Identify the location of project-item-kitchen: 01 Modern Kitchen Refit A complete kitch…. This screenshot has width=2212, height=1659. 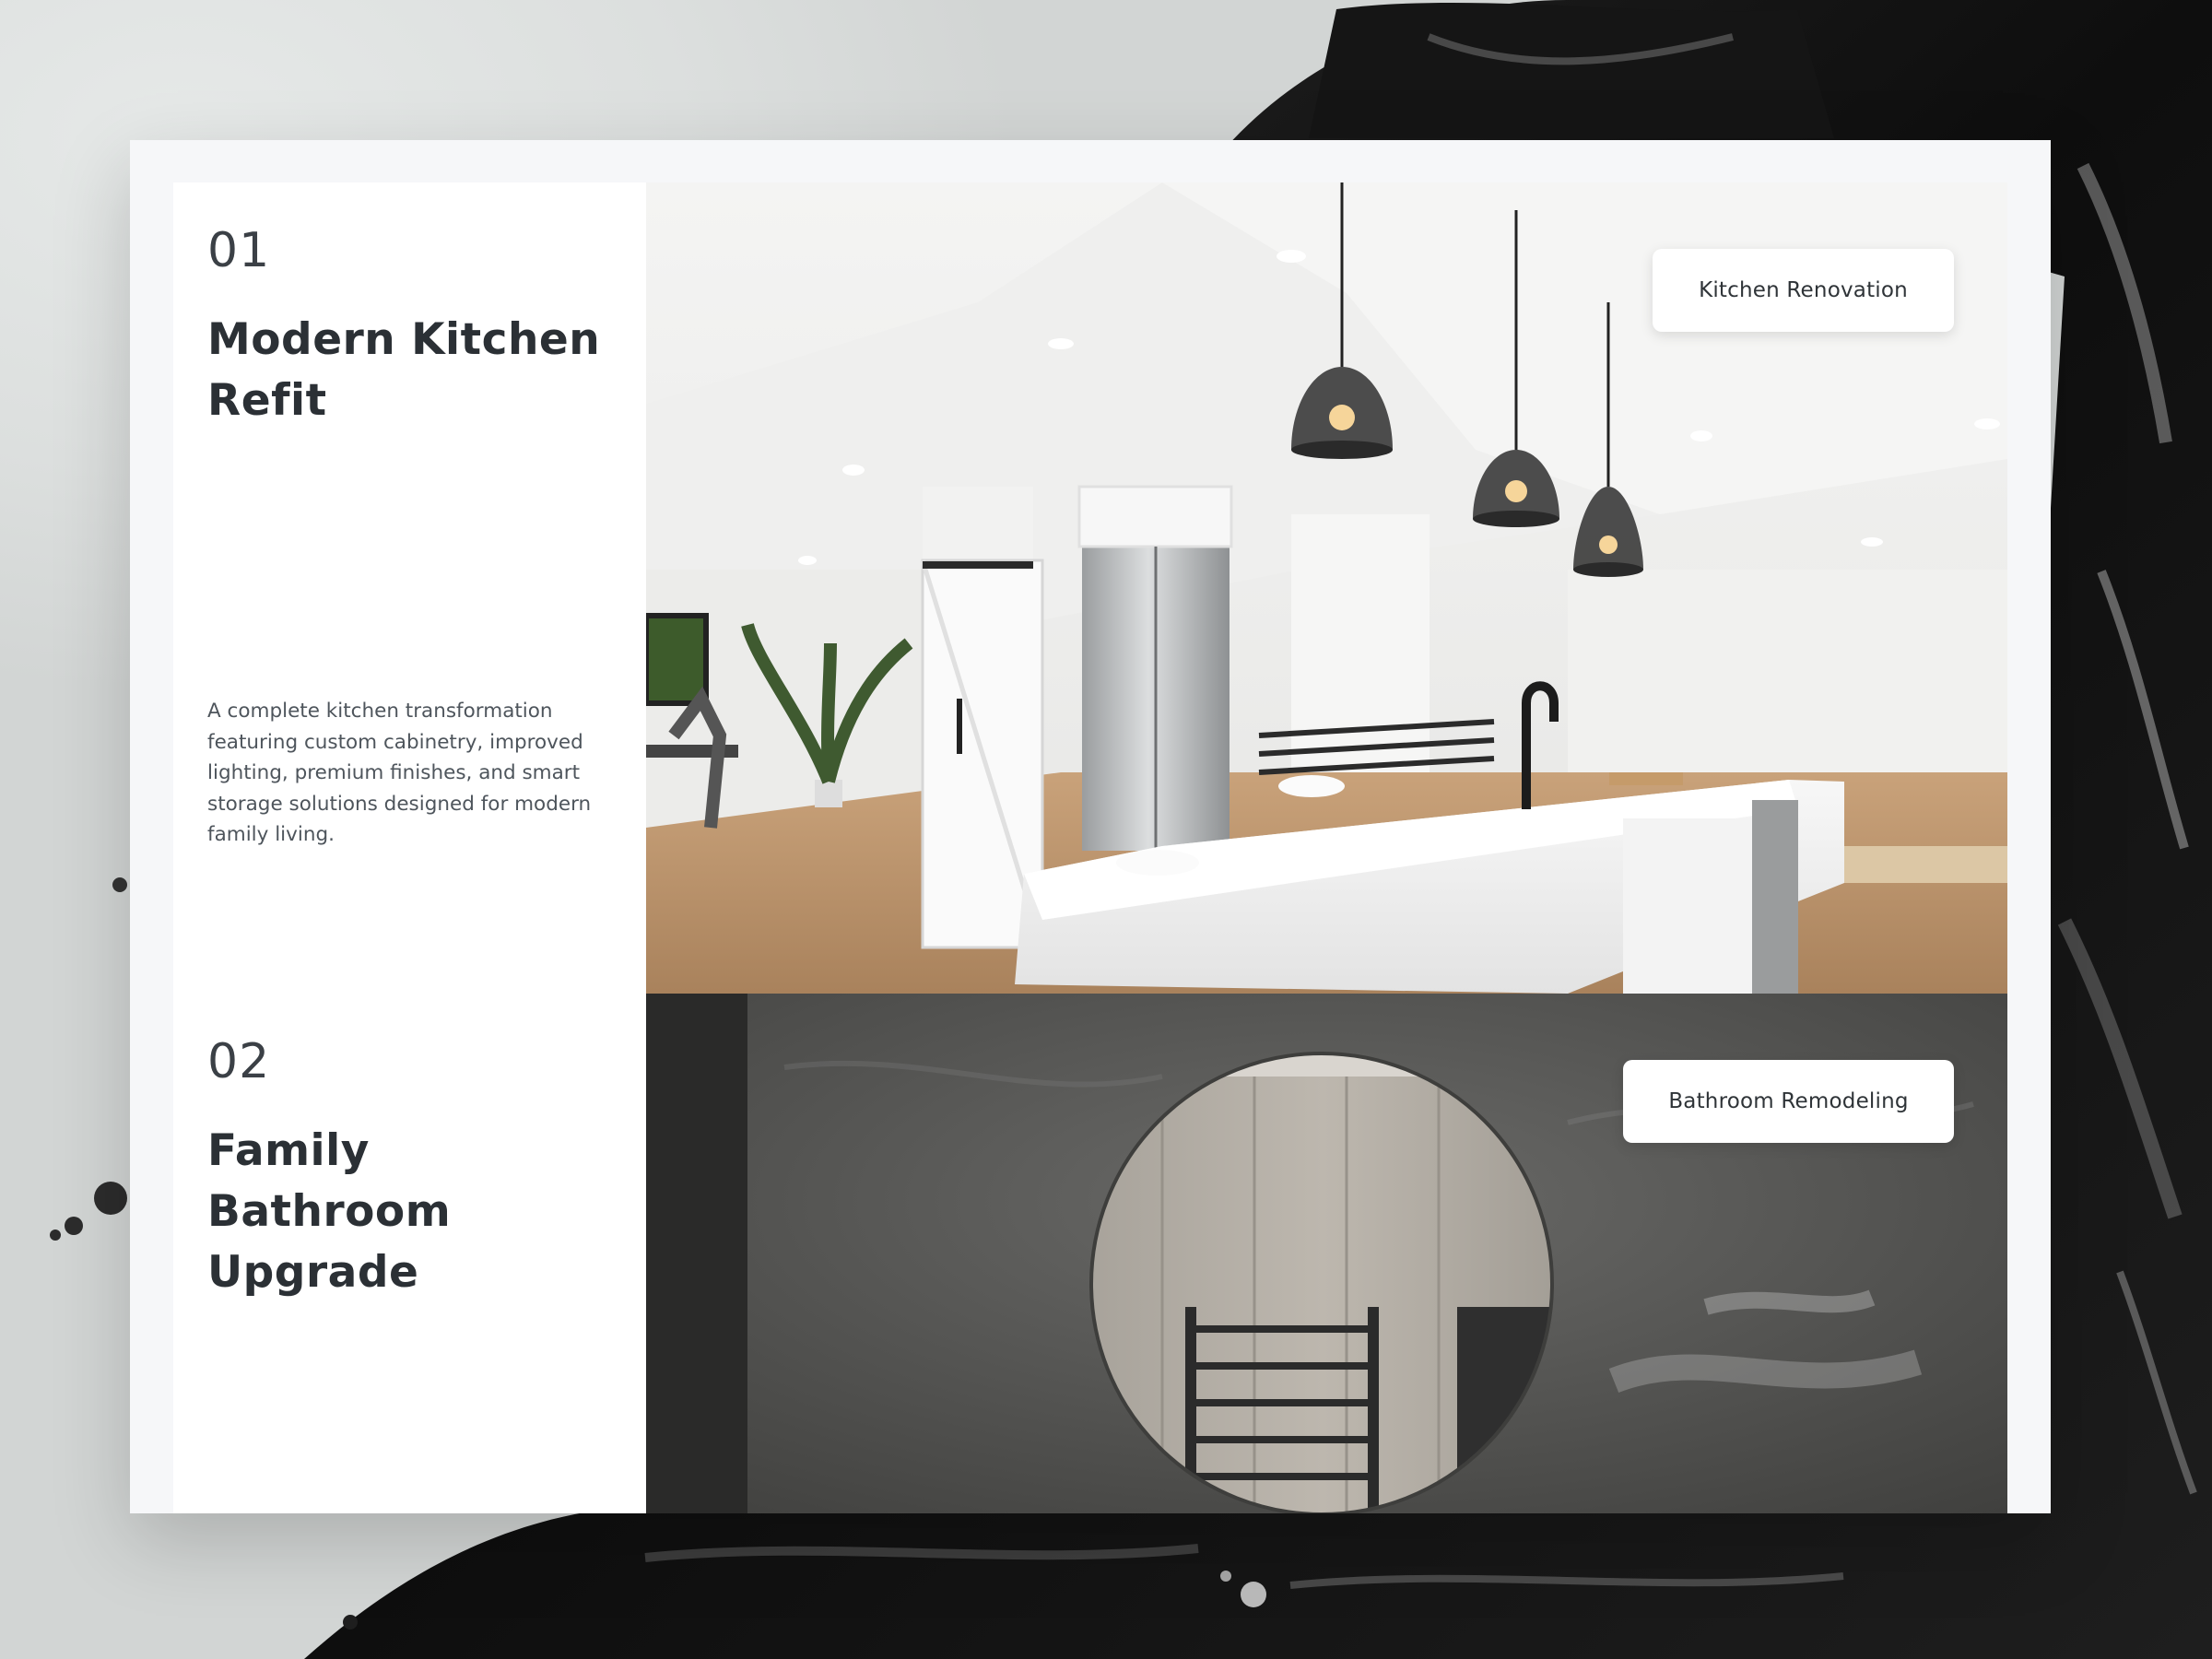
(410, 588).